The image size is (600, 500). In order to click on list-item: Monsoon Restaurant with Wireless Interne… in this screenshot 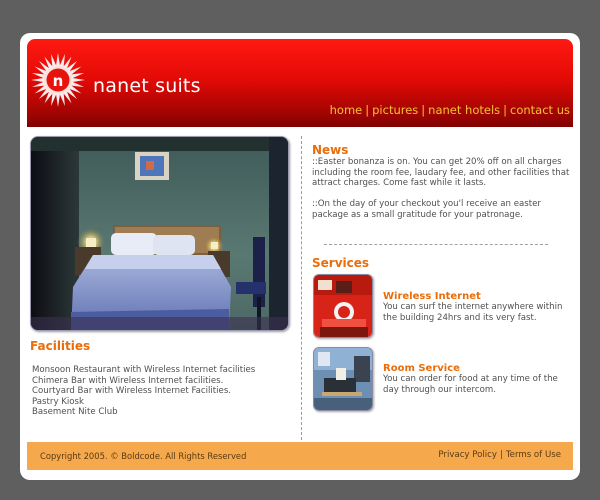, I will do `click(144, 370)`.